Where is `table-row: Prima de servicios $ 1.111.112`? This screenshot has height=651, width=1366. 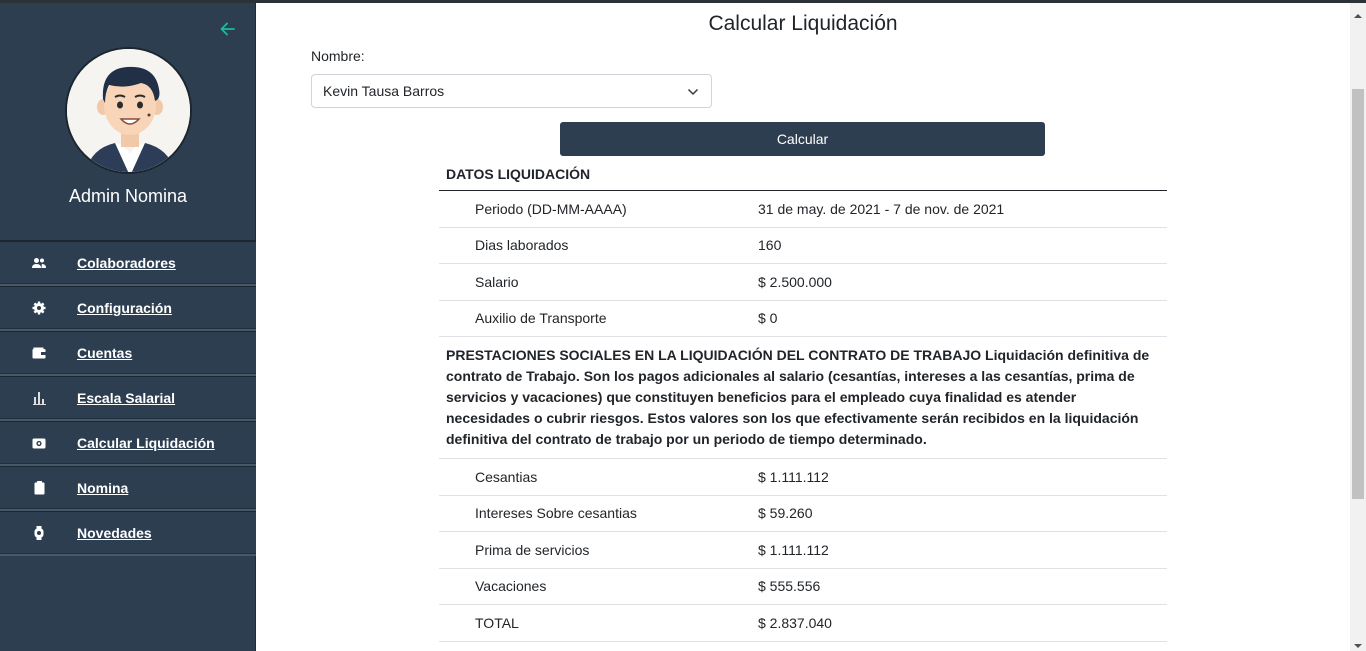
table-row: Prima de servicios $ 1.111.112 is located at coordinates (803, 550).